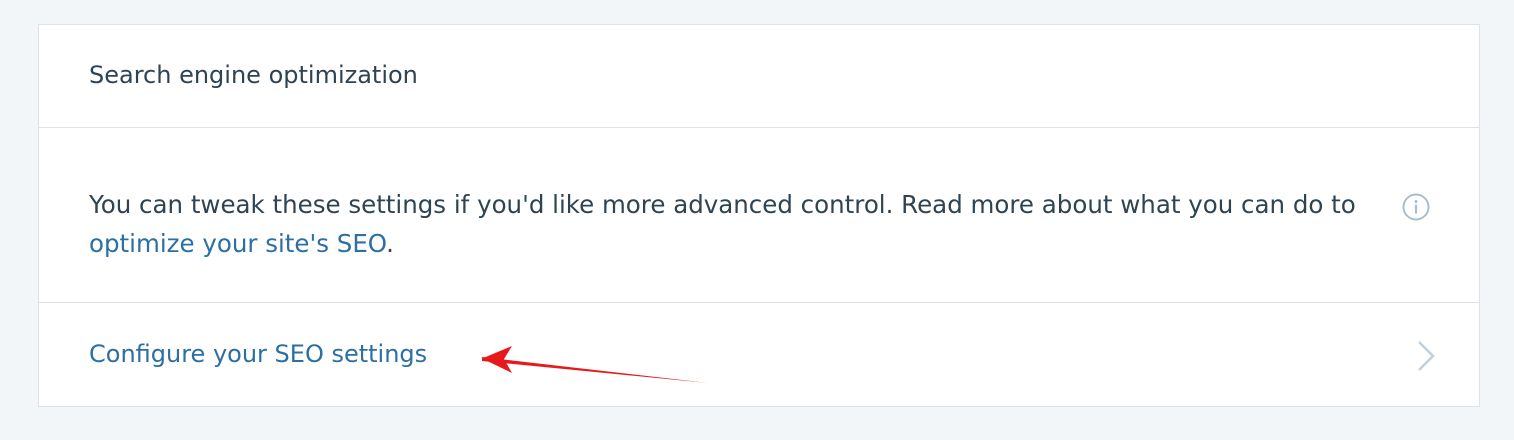 This screenshot has width=1514, height=440. What do you see at coordinates (253, 75) in the screenshot?
I see `card-title: Search engine optimization` at bounding box center [253, 75].